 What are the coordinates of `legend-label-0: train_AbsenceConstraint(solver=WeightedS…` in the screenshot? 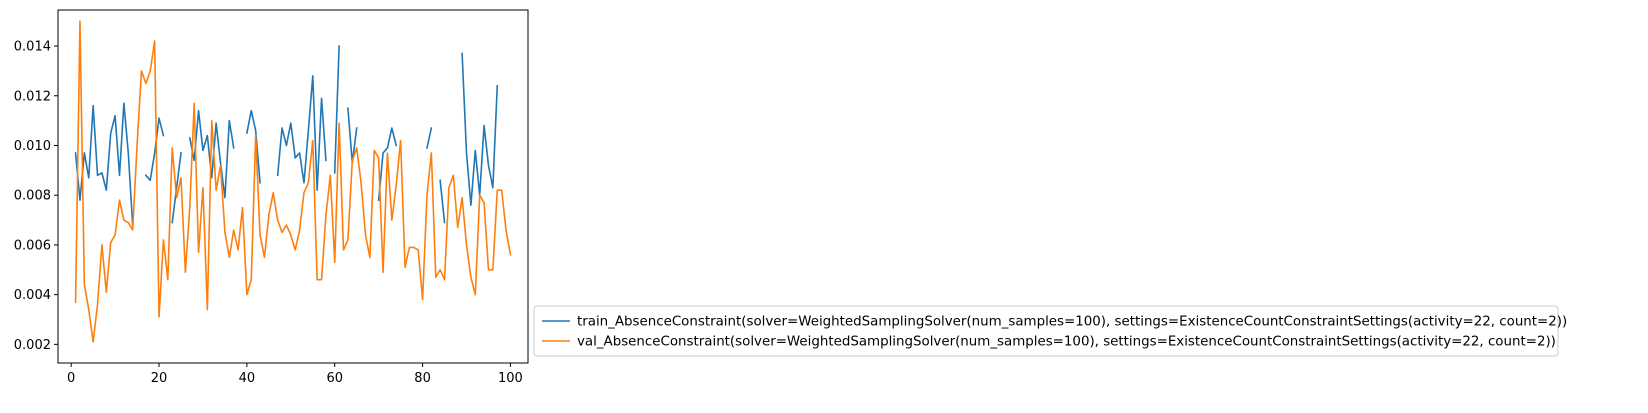 It's located at (1072, 322).